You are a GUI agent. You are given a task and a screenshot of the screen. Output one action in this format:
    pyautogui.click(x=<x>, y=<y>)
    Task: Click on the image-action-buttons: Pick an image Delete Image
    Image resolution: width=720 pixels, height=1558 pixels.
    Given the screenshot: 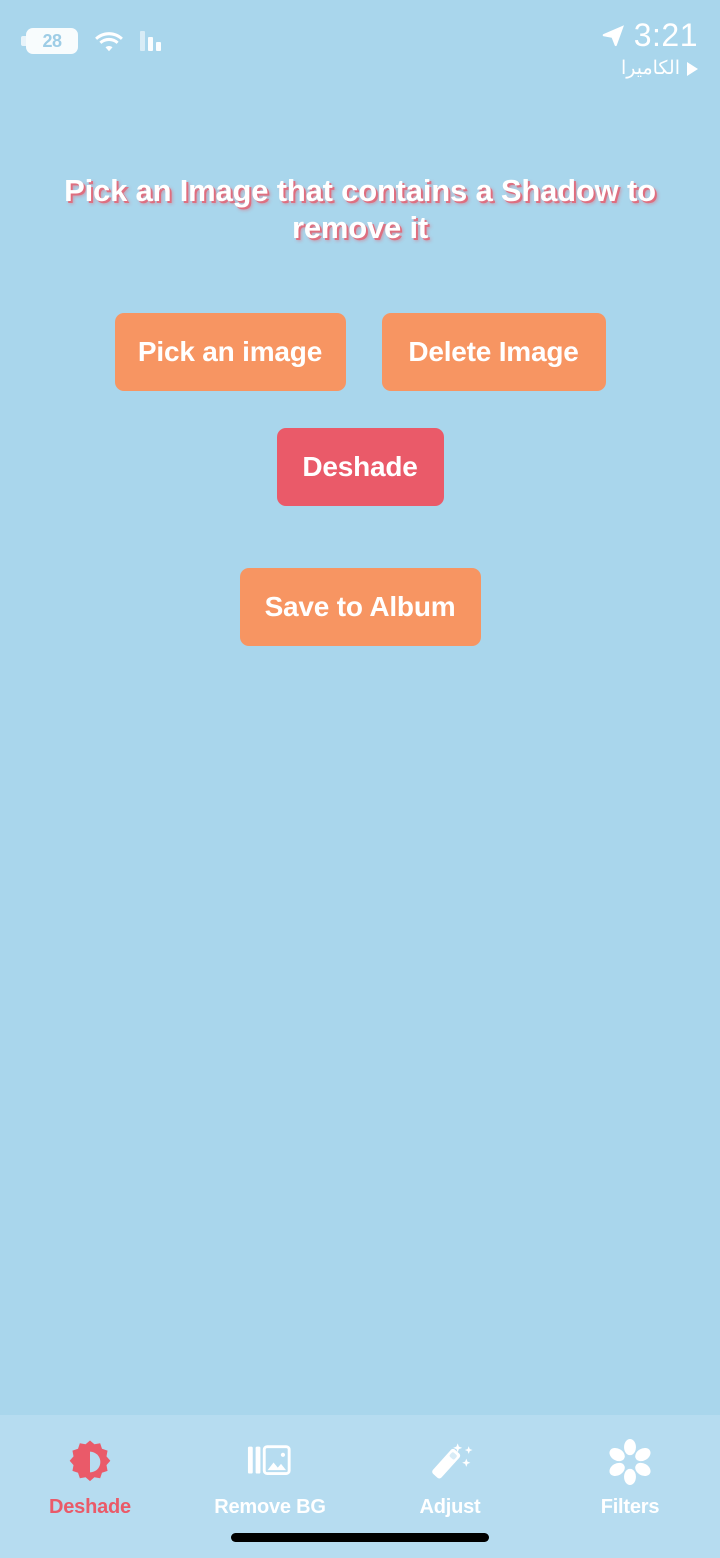 What is the action you would take?
    pyautogui.click(x=360, y=352)
    